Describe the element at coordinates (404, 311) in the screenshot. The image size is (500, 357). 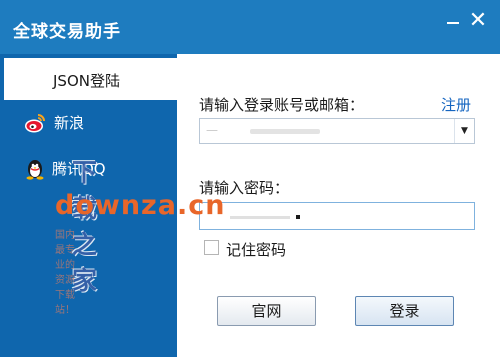
I see `login-button: 登录` at that location.